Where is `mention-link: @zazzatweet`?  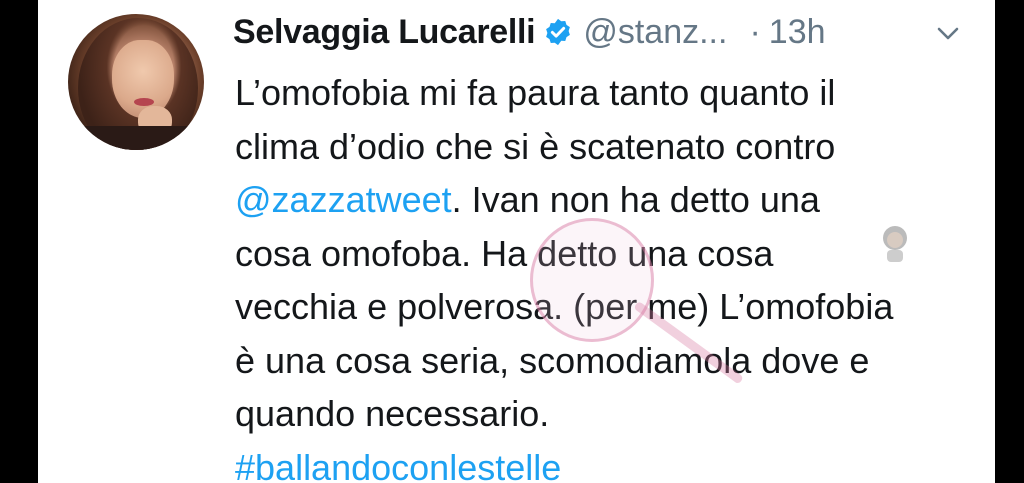
mention-link: @zazzatweet is located at coordinates (343, 199).